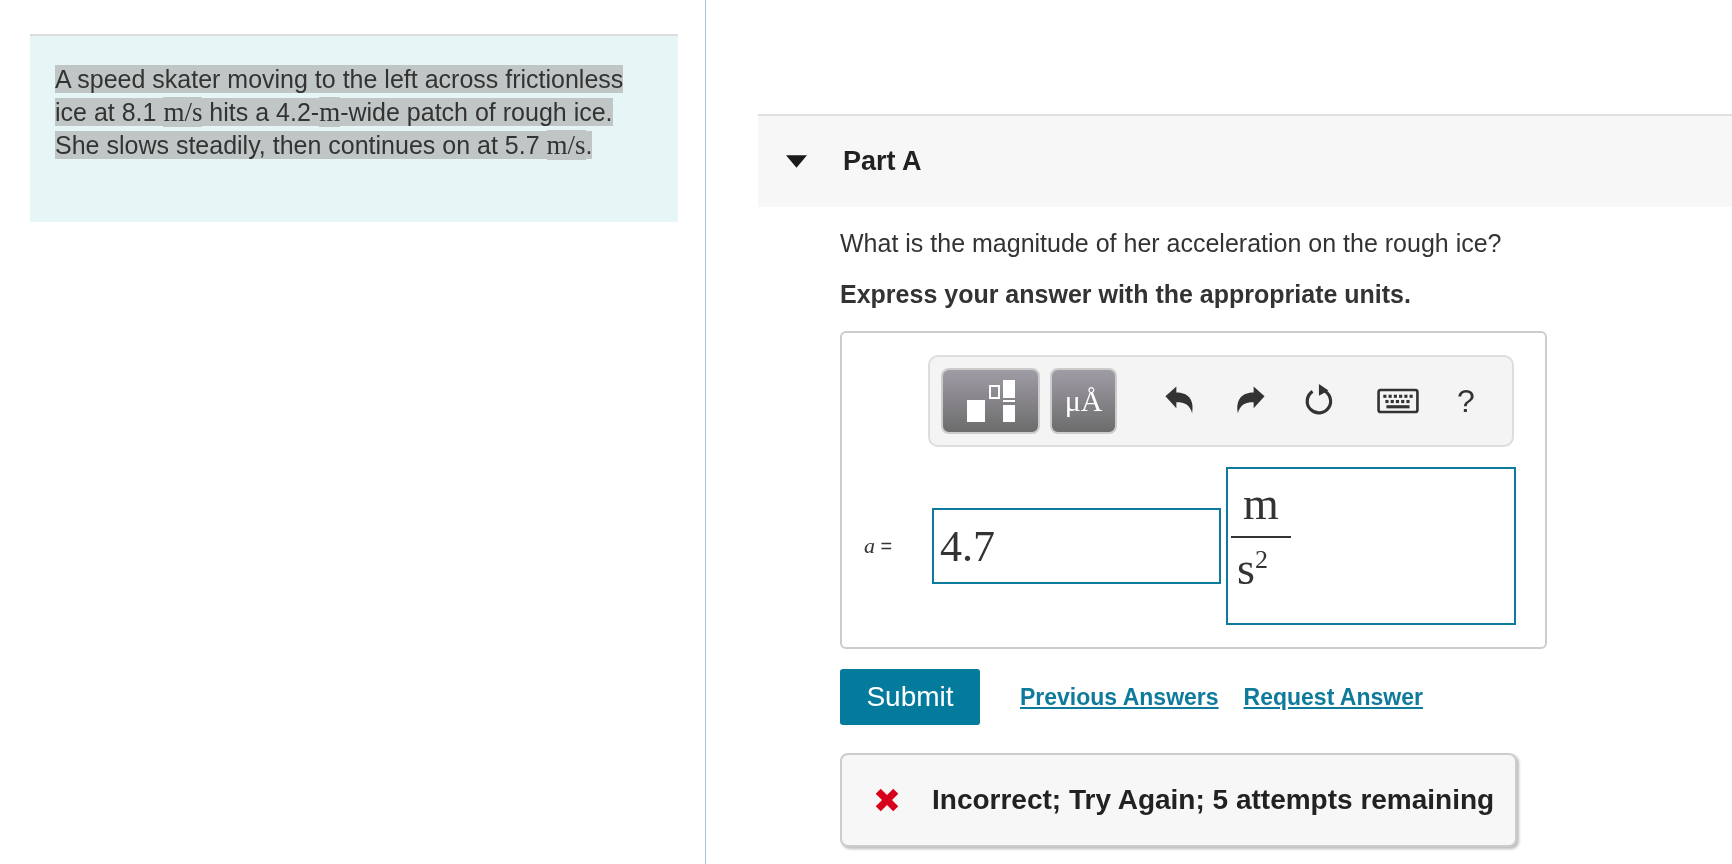  Describe the element at coordinates (1119, 697) in the screenshot. I see `answer-link: Previous Answers` at that location.